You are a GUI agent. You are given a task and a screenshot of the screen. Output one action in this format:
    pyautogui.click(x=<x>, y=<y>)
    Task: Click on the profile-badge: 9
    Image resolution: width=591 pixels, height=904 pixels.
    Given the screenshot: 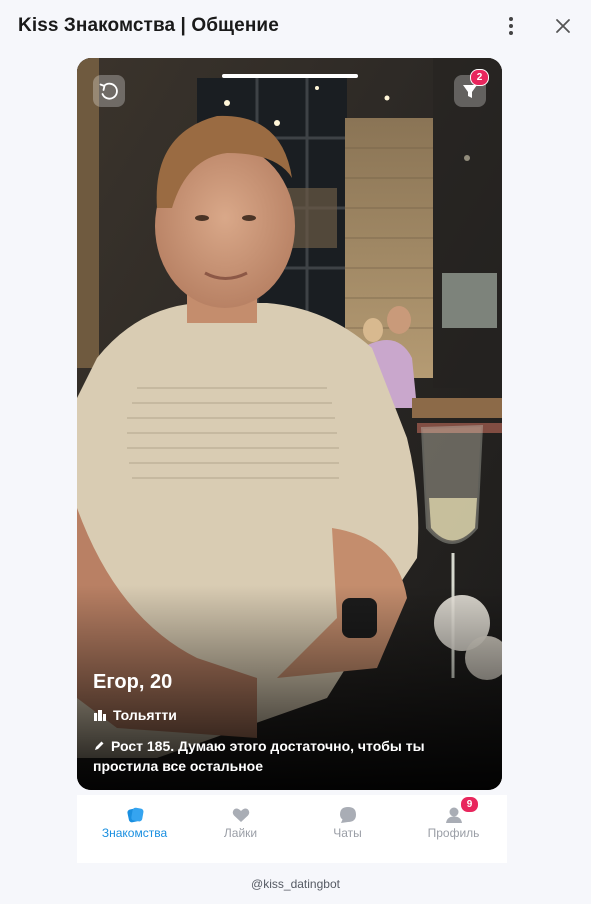 What is the action you would take?
    pyautogui.click(x=469, y=804)
    